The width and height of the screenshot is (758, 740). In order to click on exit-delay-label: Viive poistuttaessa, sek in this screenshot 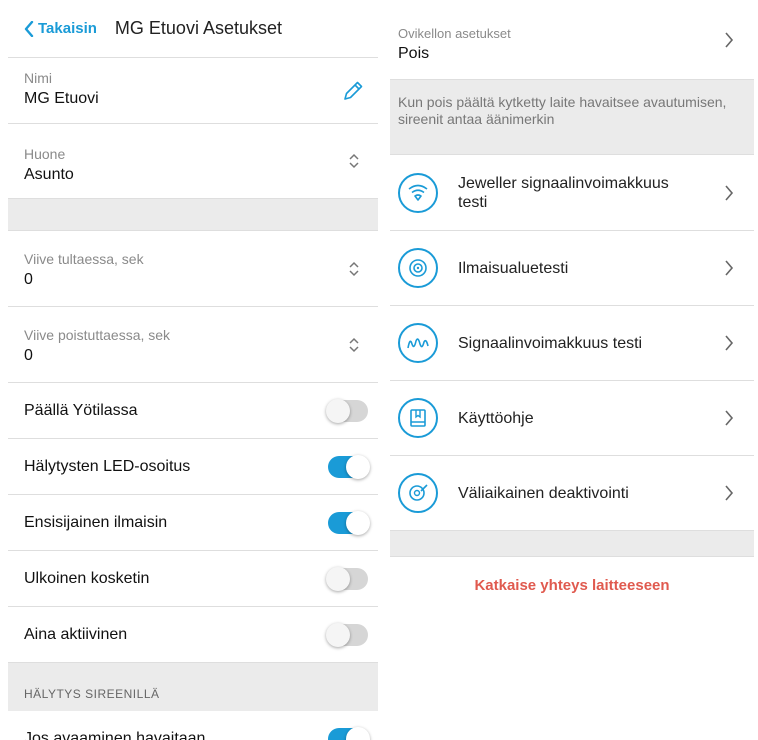, I will do `click(97, 335)`.